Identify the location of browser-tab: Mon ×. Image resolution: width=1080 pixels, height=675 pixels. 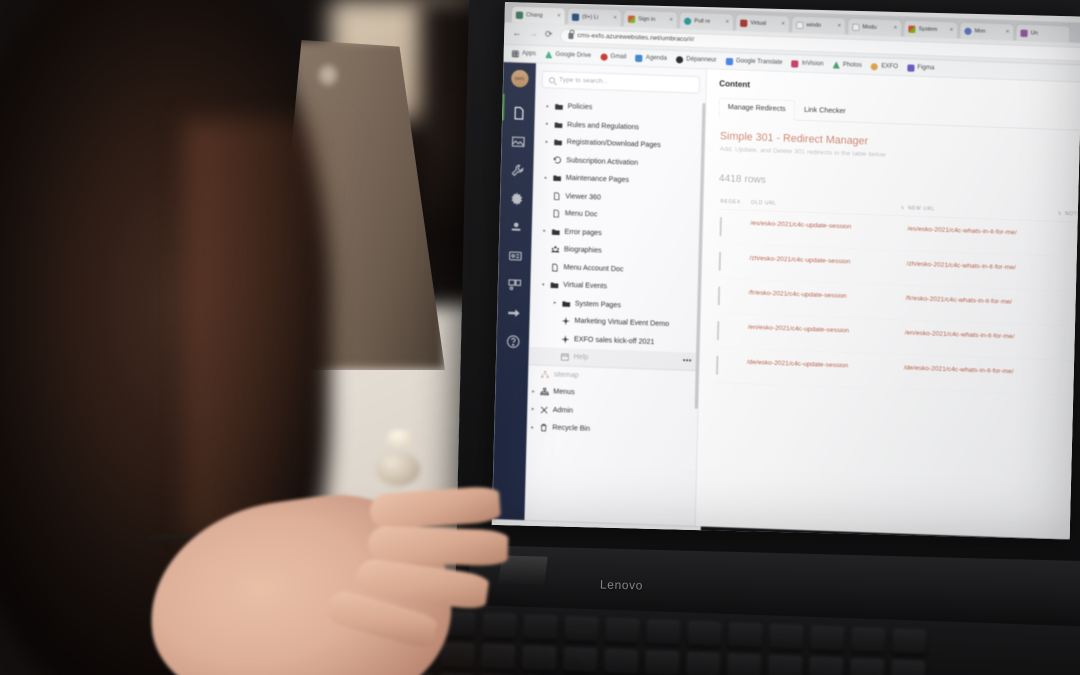
(987, 31).